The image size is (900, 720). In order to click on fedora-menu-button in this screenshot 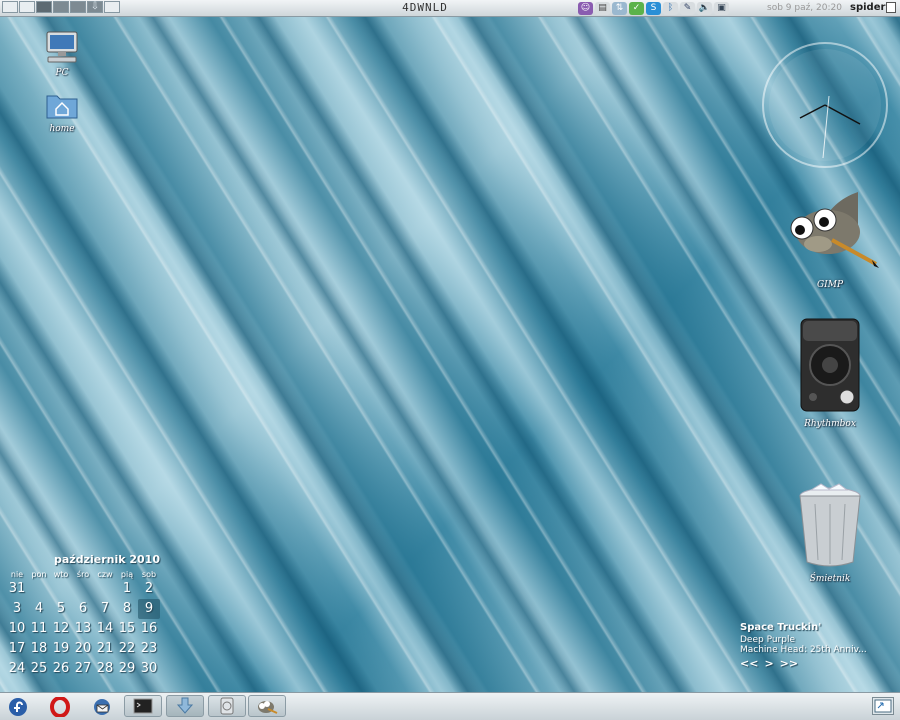, I will do `click(18, 707)`.